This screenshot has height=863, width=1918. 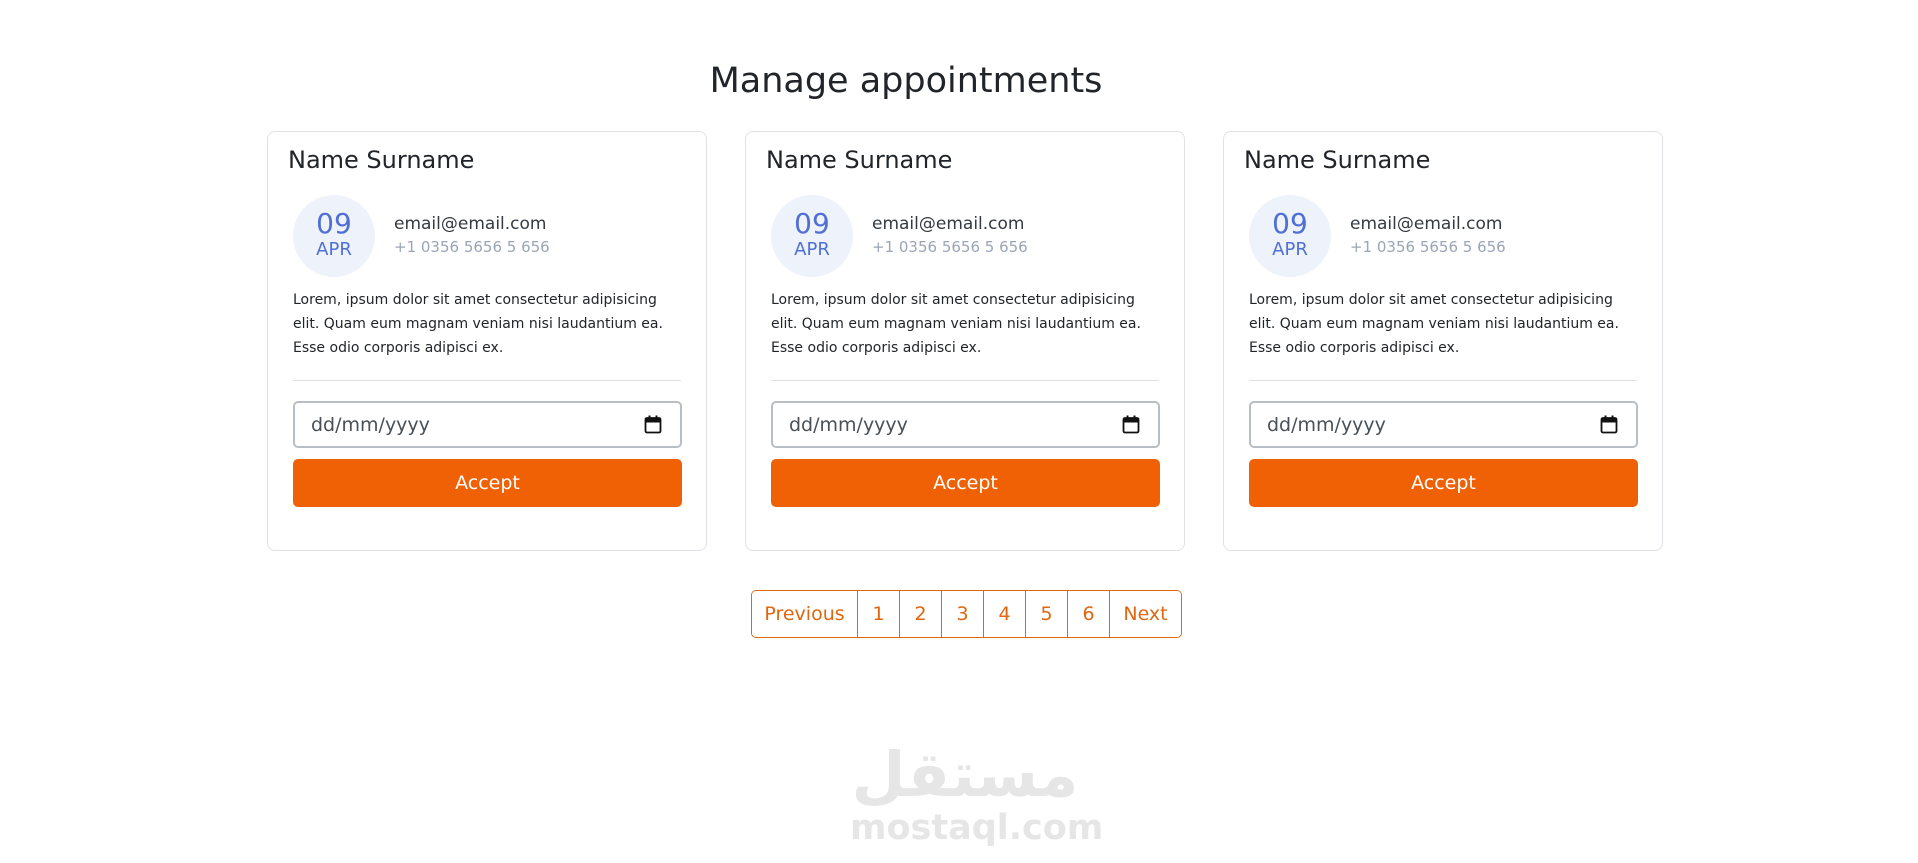 I want to click on mostaql-watermark: مستقل mostaql.com, so click(x=977, y=793).